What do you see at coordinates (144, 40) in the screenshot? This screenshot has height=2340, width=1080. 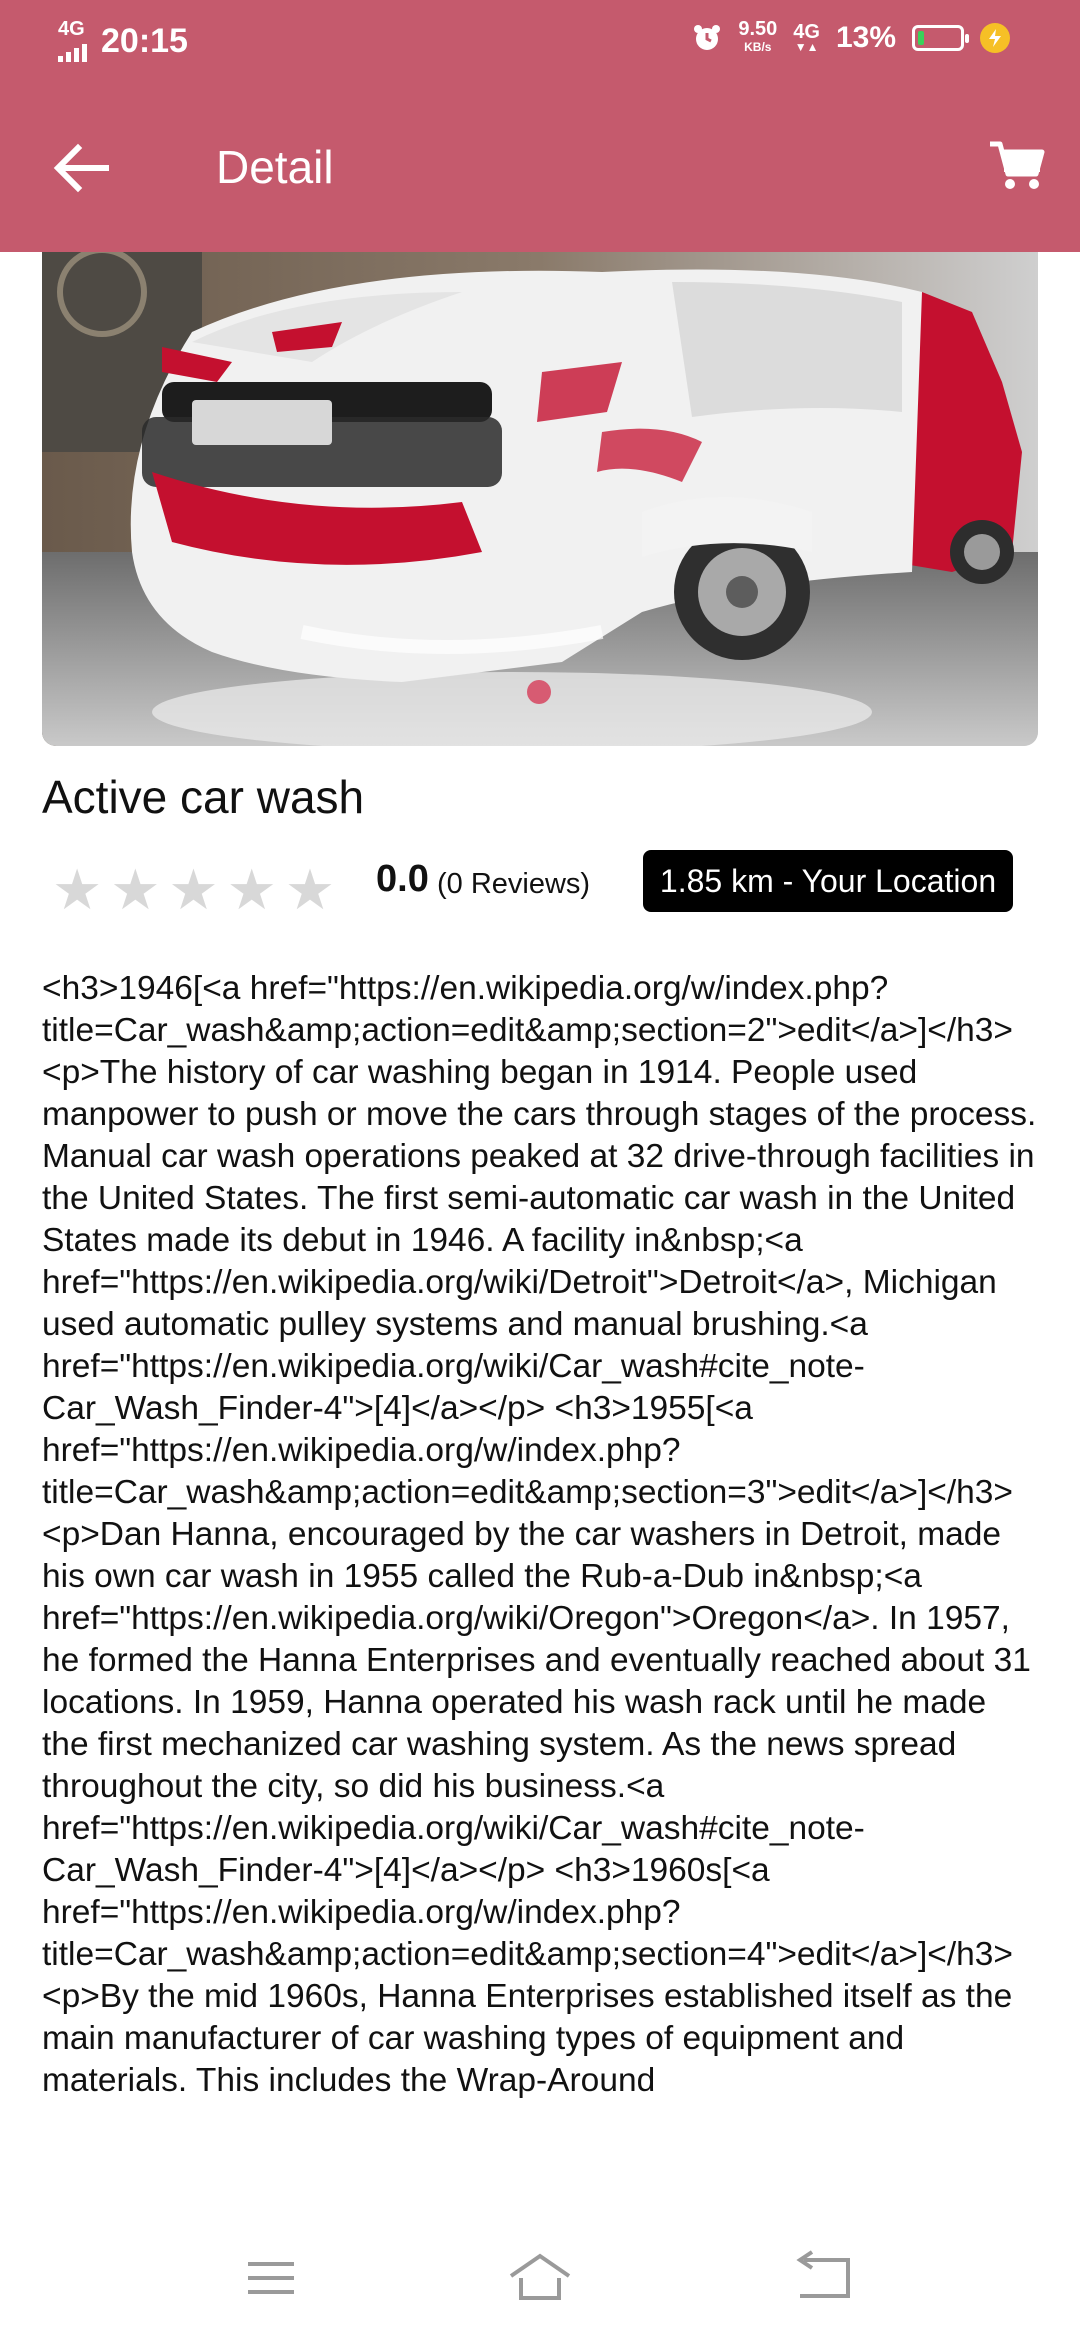 I see `clock: 20:15` at bounding box center [144, 40].